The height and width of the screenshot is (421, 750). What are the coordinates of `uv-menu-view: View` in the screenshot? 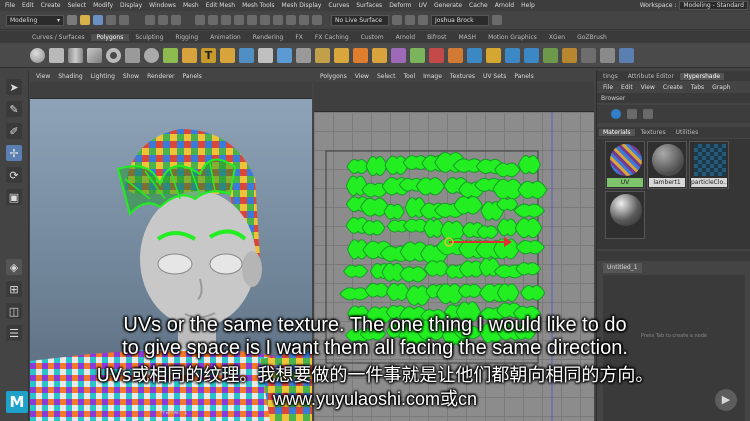 It's located at (362, 76).